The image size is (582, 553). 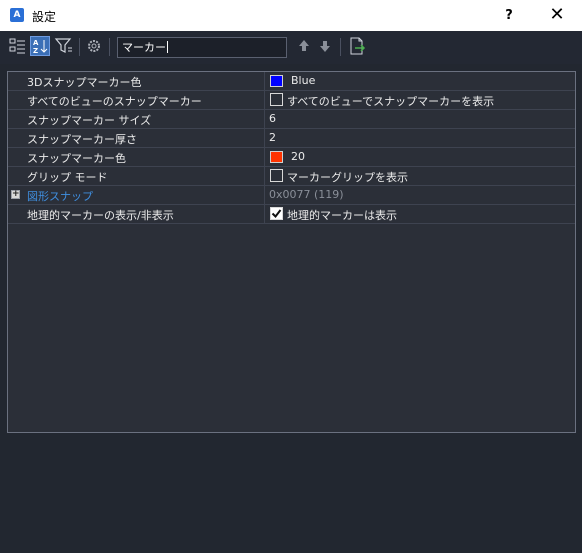 I want to click on expand-plus-icon: +, so click(x=15, y=194).